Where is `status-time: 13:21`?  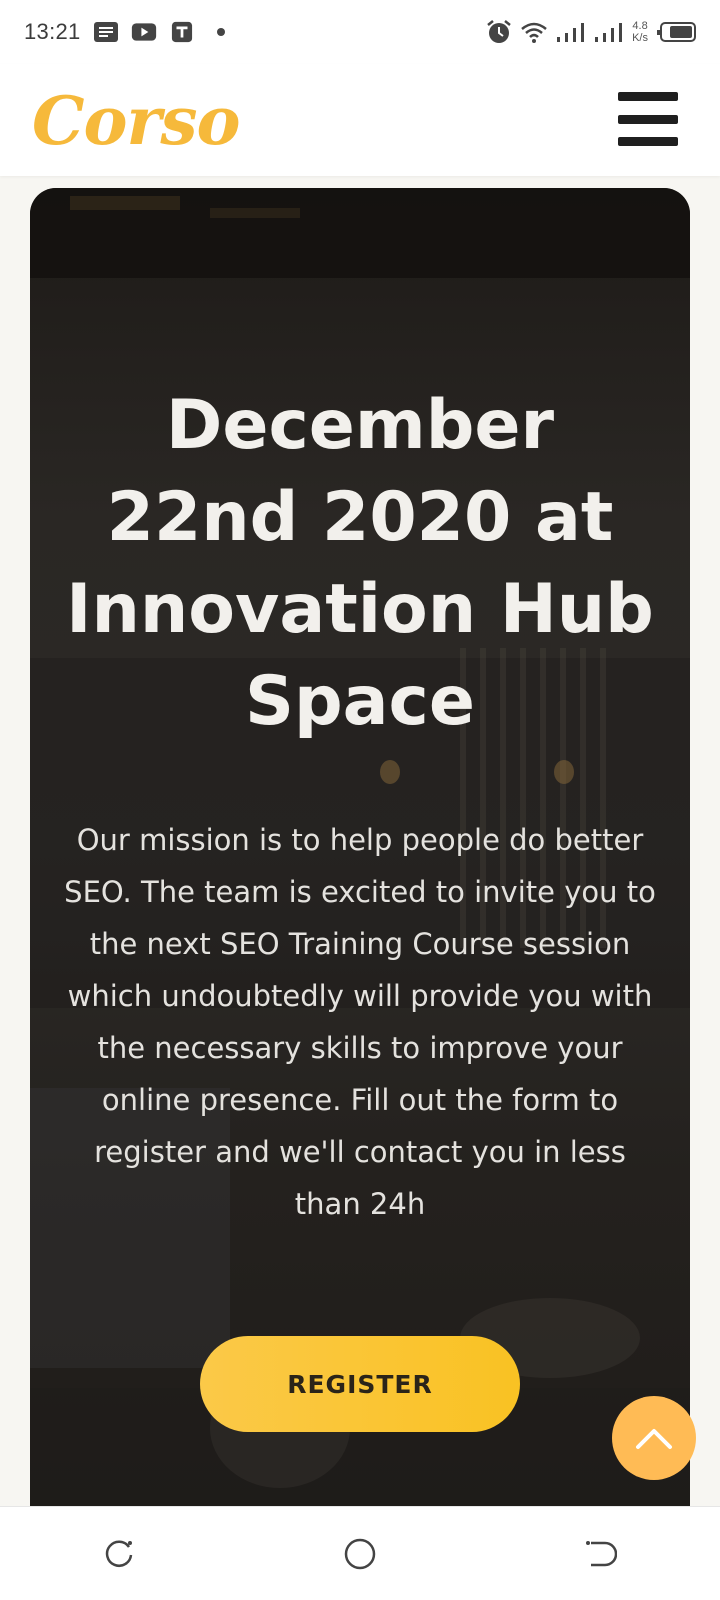
status-time: 13:21 is located at coordinates (52, 31).